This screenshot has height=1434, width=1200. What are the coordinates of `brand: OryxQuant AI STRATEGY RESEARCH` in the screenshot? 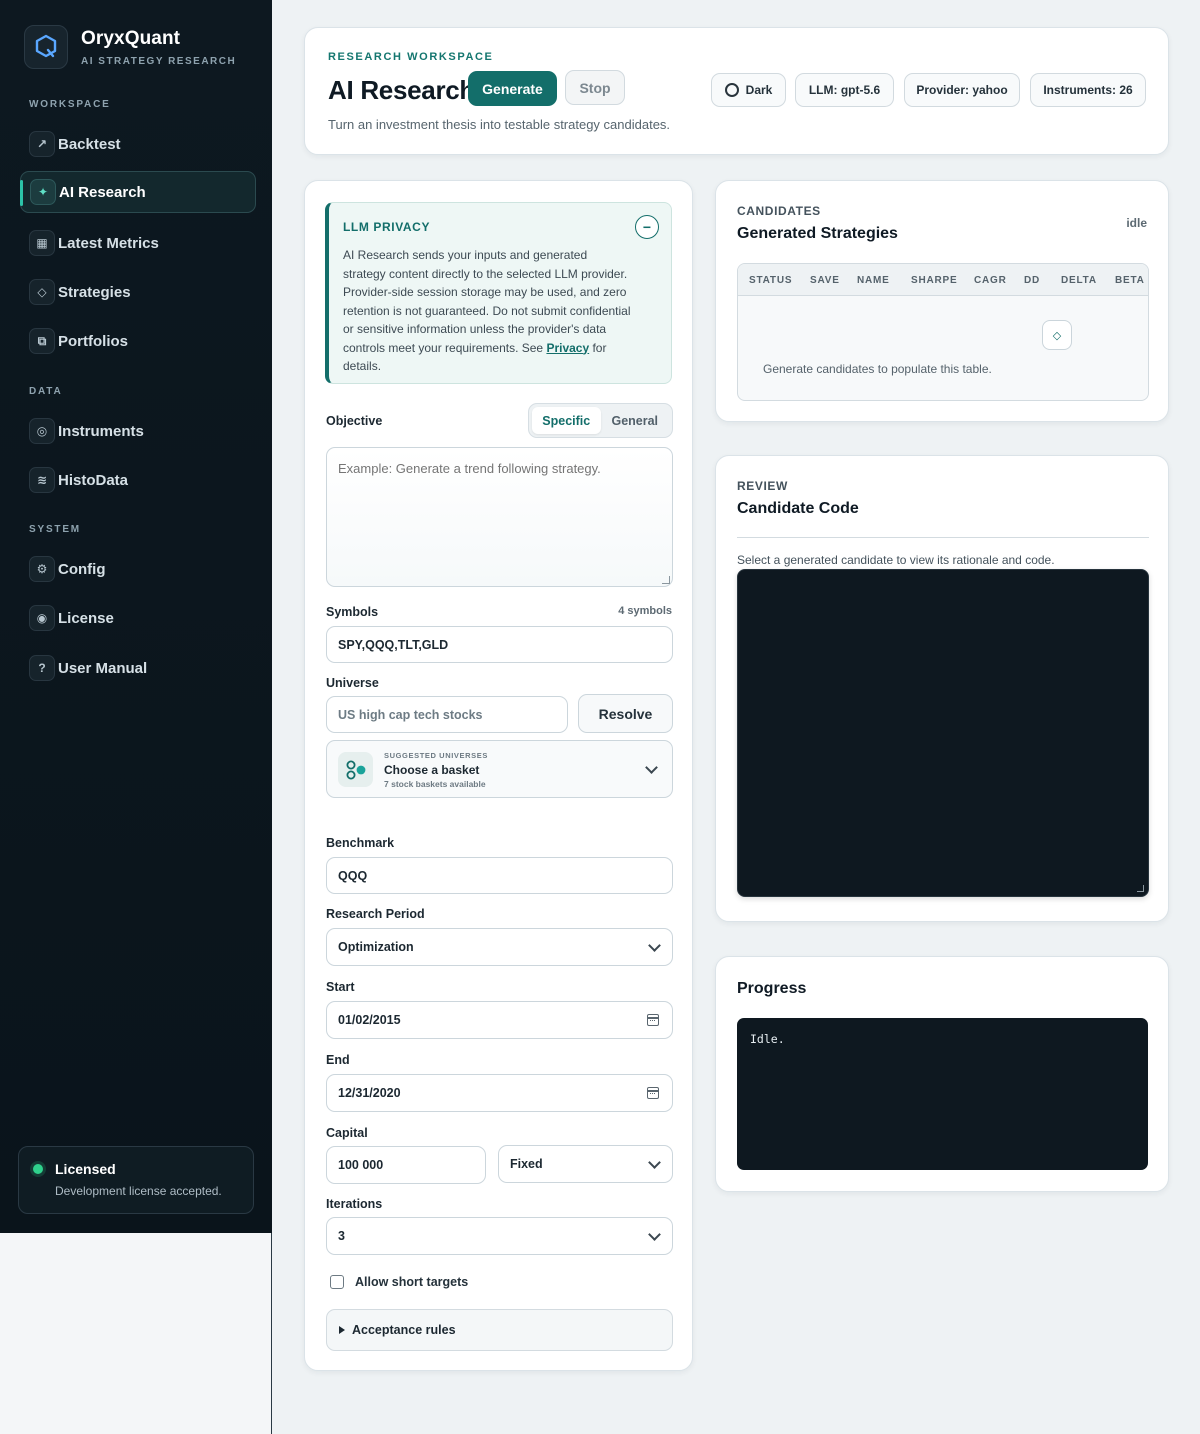 It's located at (130, 47).